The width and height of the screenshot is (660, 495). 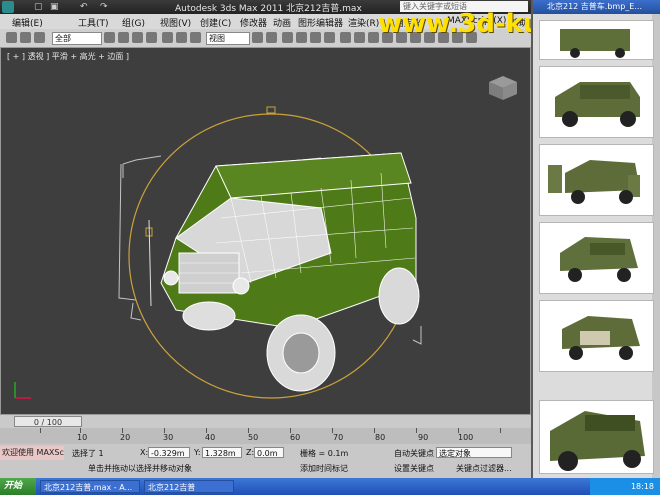 I want to click on tick-label: 30, so click(x=168, y=437).